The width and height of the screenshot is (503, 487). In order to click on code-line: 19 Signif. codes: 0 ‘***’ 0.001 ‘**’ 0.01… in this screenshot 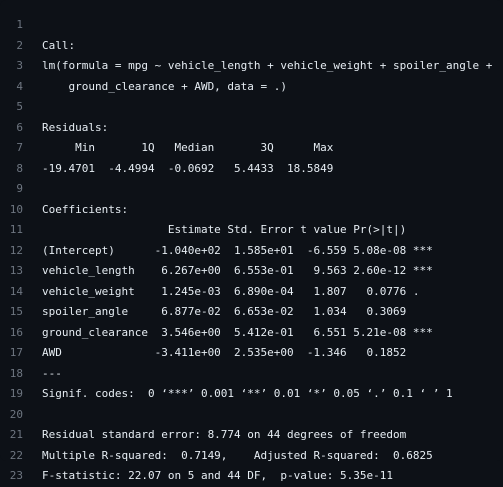, I will do `click(251, 394)`.